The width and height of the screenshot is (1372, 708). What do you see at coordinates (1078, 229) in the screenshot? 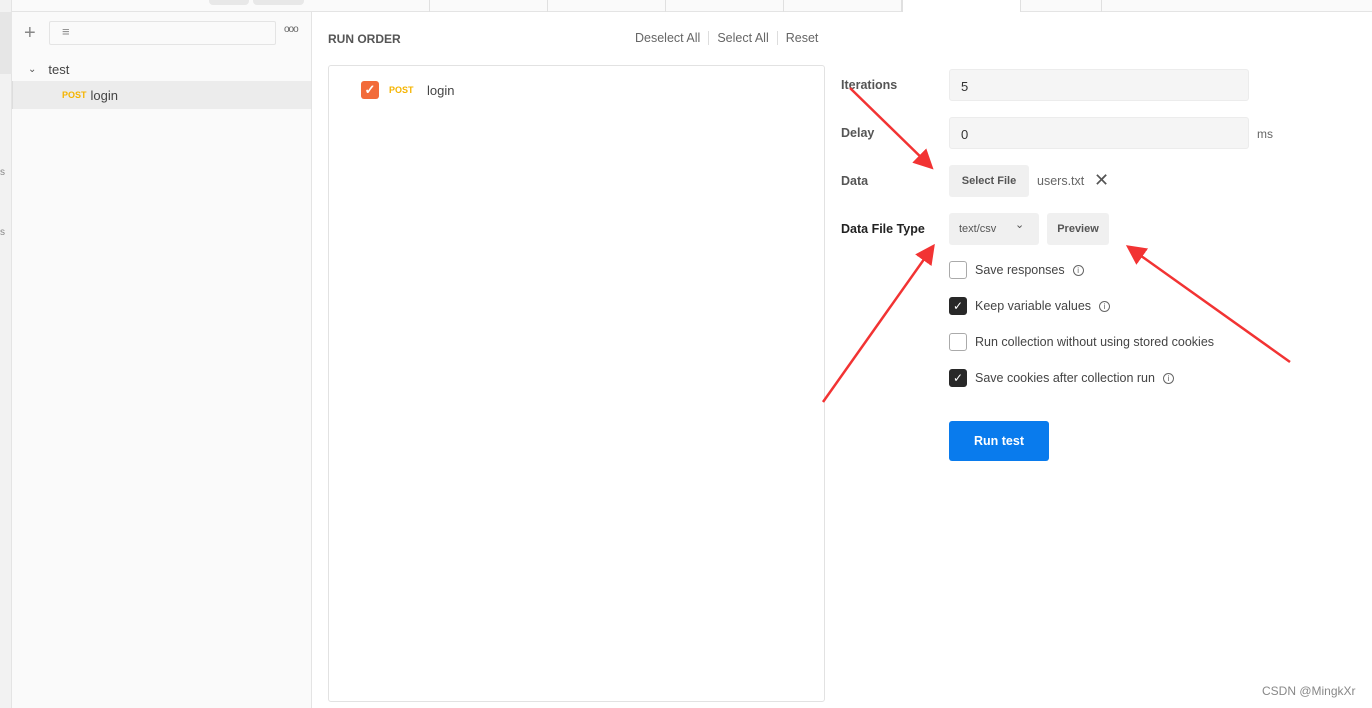
I see `preview-button: Preview` at bounding box center [1078, 229].